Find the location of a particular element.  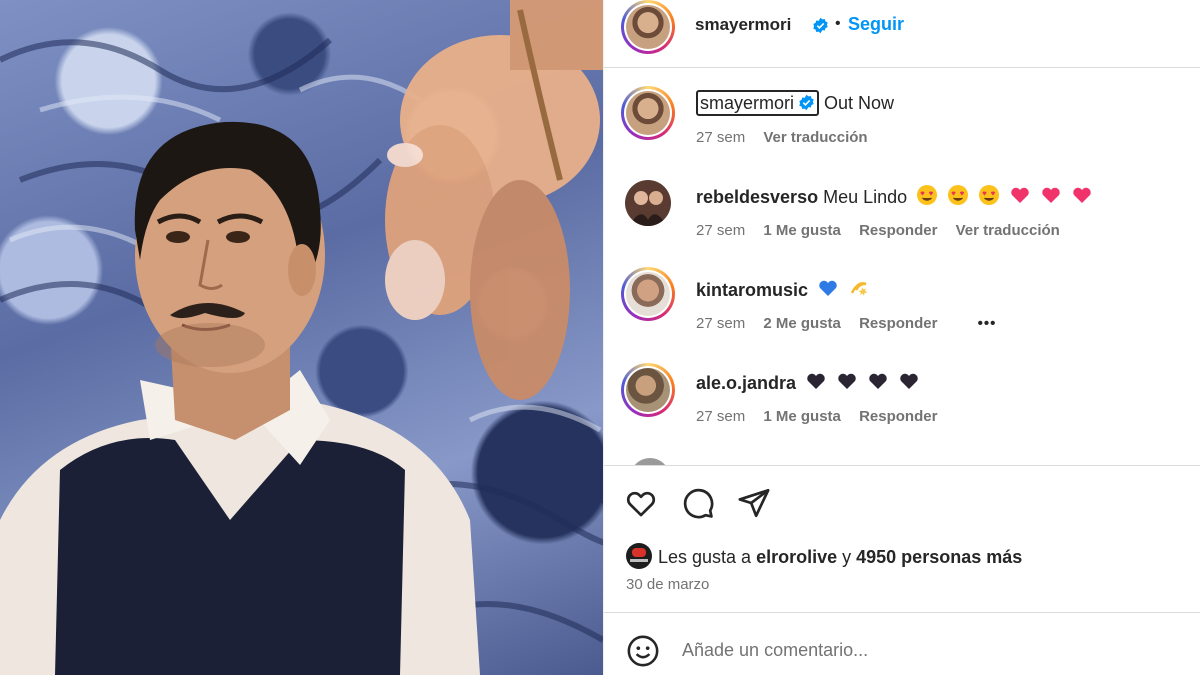

comment-3-meta: 27 sem 1 Me gusta Responder is located at coordinates (823, 416).